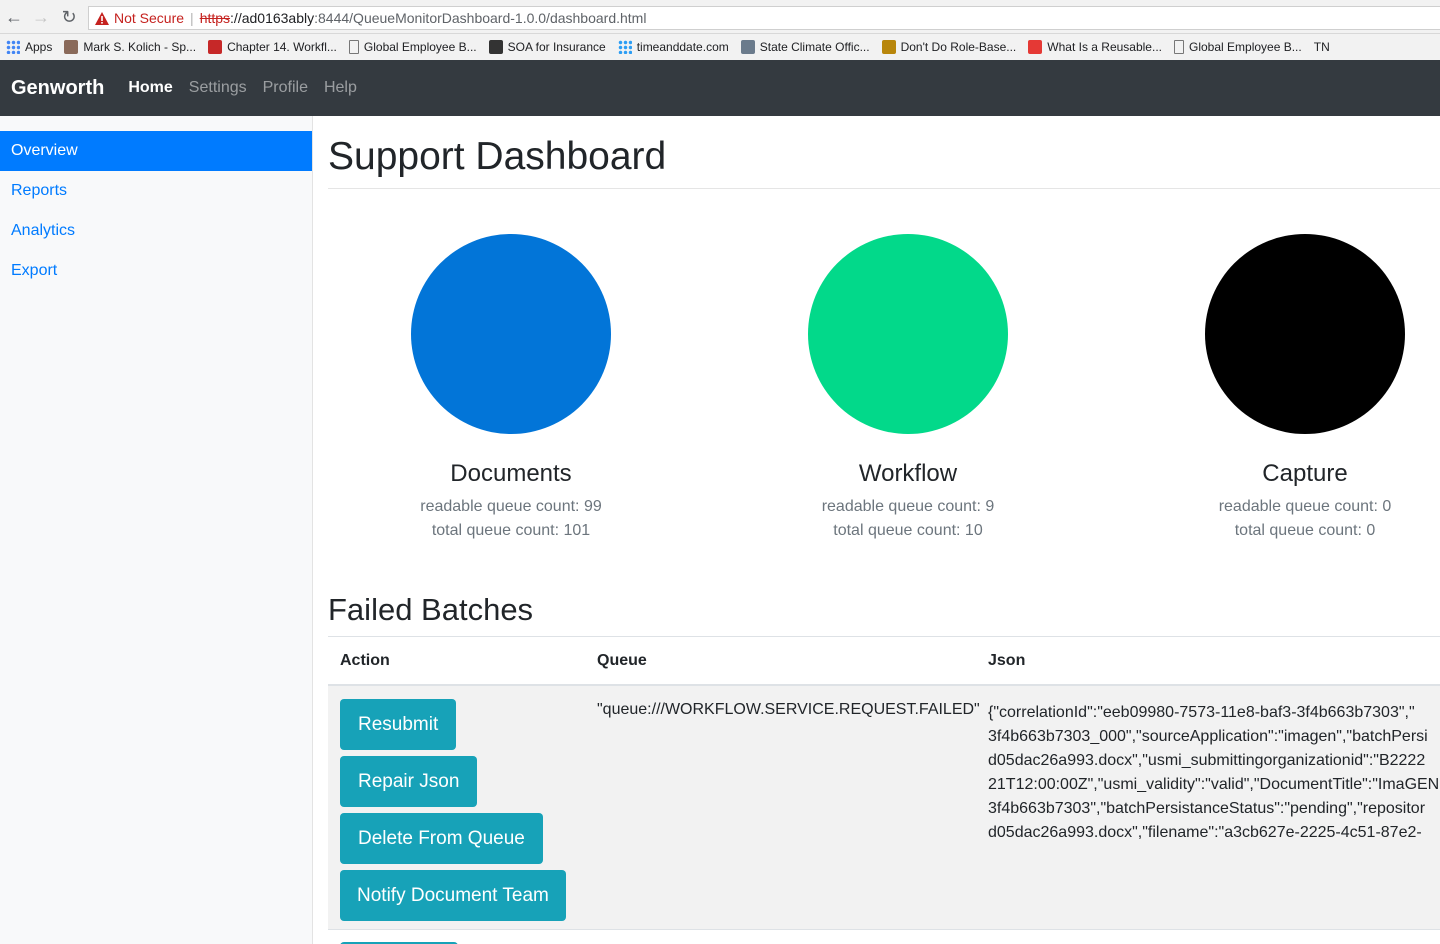  What do you see at coordinates (1305, 506) in the screenshot?
I see `stat-readable-count: readable queue count: 0` at bounding box center [1305, 506].